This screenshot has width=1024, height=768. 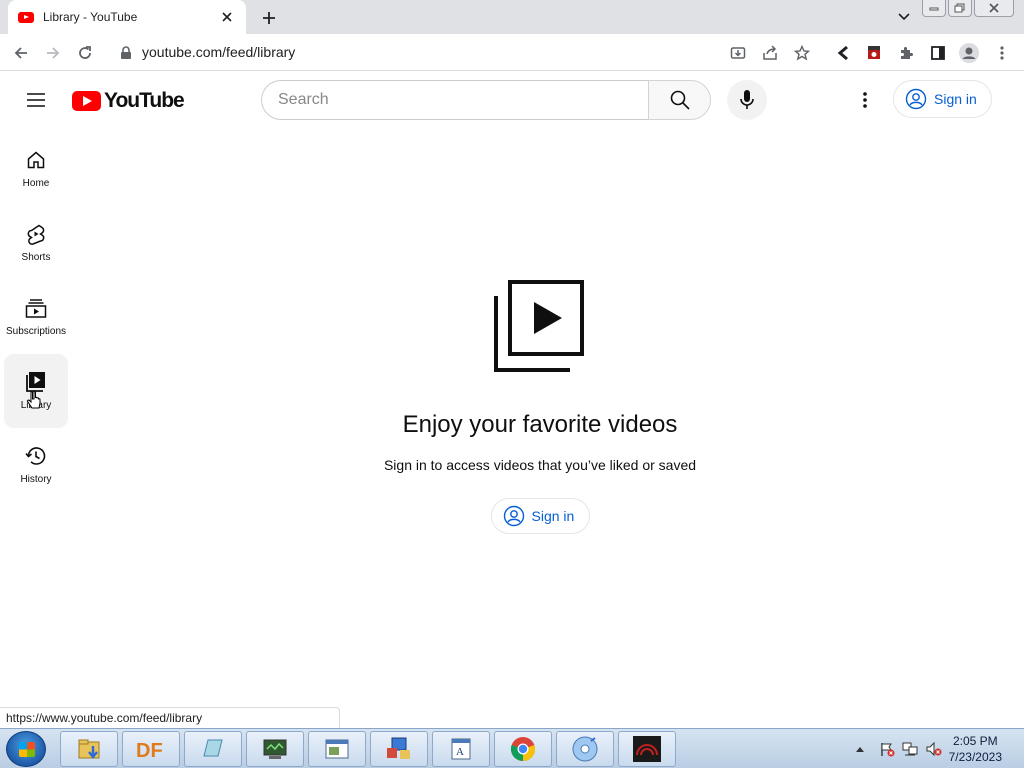 What do you see at coordinates (938, 53) in the screenshot?
I see `side-panel-icon` at bounding box center [938, 53].